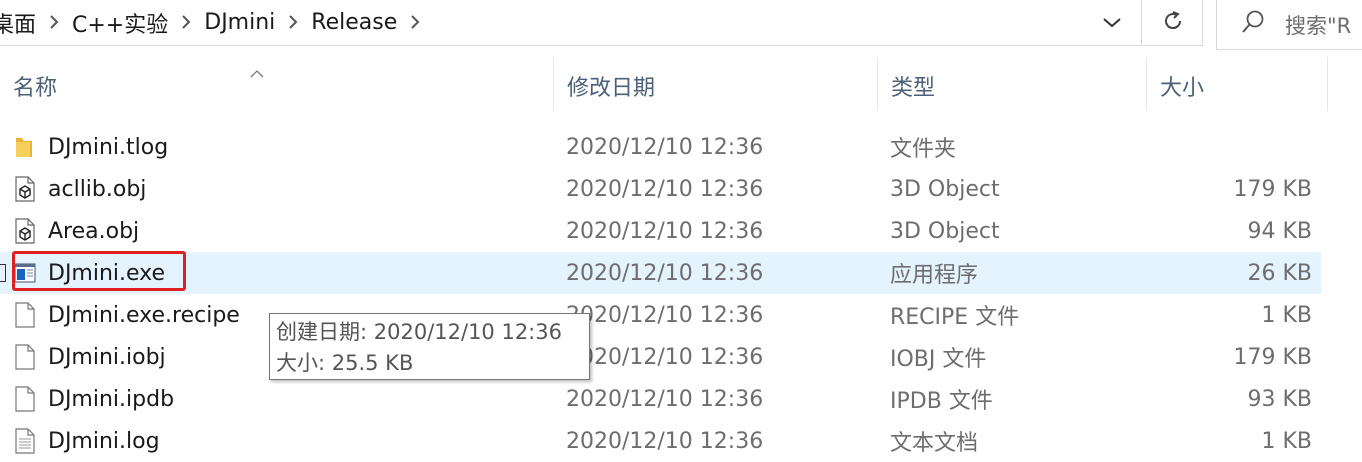  What do you see at coordinates (345, 363) in the screenshot?
I see `tooltip-size: 大小: 25.5 KB` at bounding box center [345, 363].